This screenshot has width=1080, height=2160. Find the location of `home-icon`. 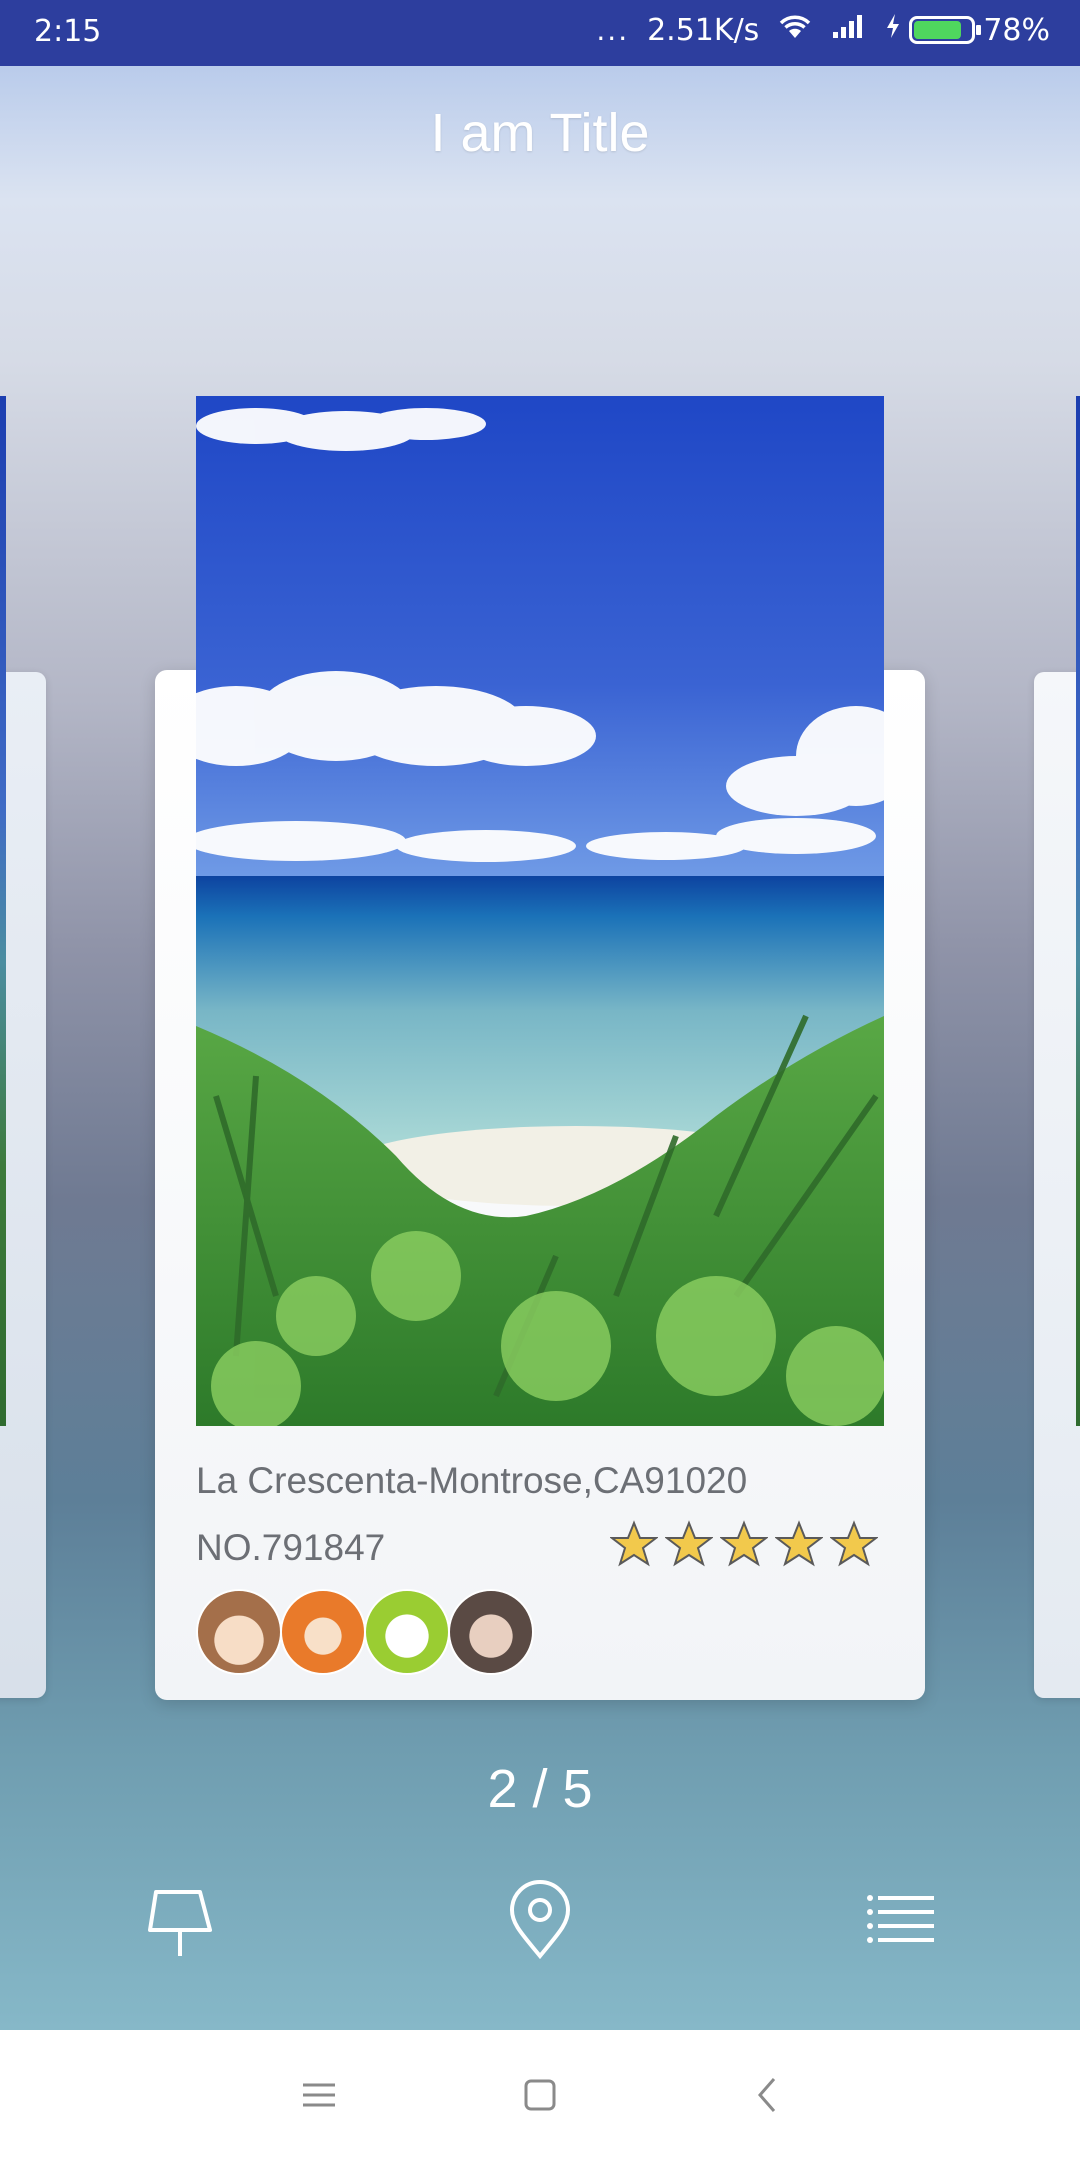

home-icon is located at coordinates (540, 2095).